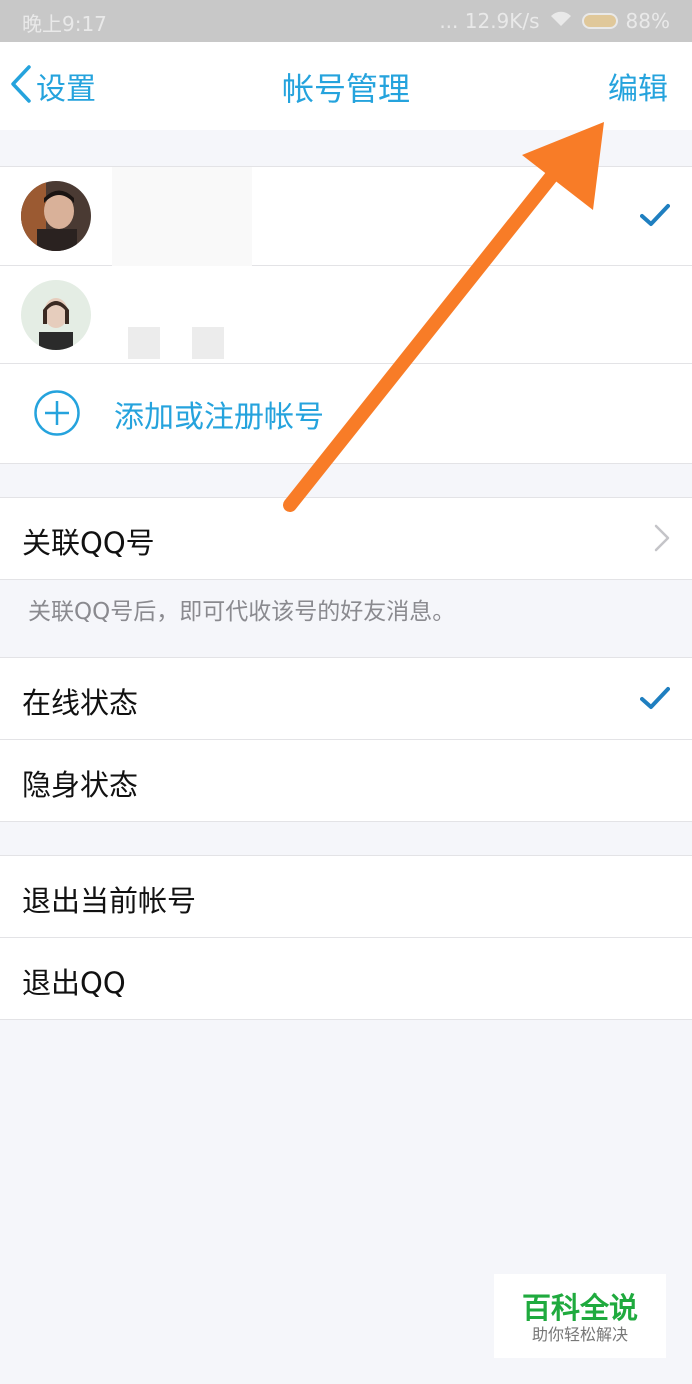 Image resolution: width=692 pixels, height=1384 pixels. I want to click on watermark-logo: 百科全说 助你轻松解决, so click(580, 1316).